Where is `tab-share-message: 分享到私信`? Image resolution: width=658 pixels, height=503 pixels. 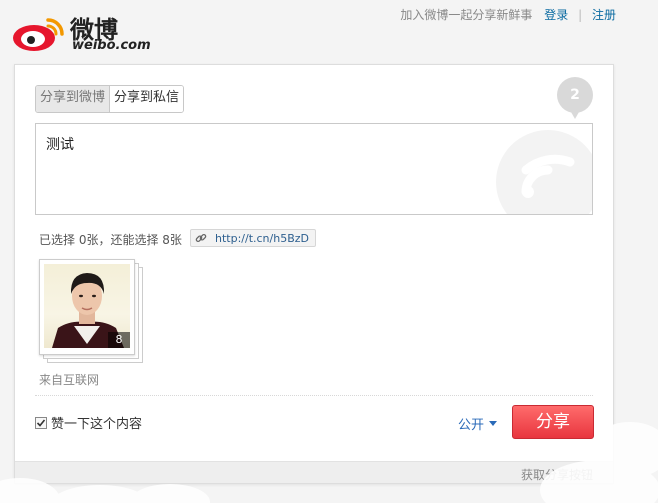
tab-share-message: 分享到私信 is located at coordinates (147, 99).